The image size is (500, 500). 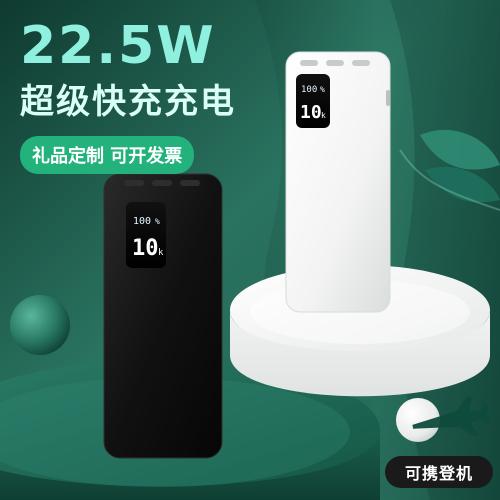 I want to click on white-power-bank: 100 % 10 k, so click(x=338, y=182).